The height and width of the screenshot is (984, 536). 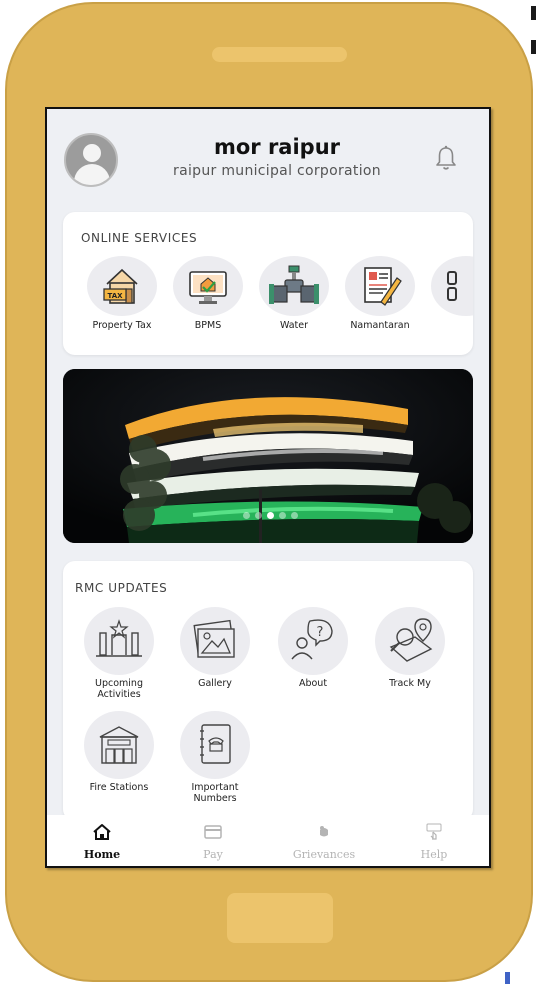 I want to click on important-numbers-icon, so click(x=215, y=745).